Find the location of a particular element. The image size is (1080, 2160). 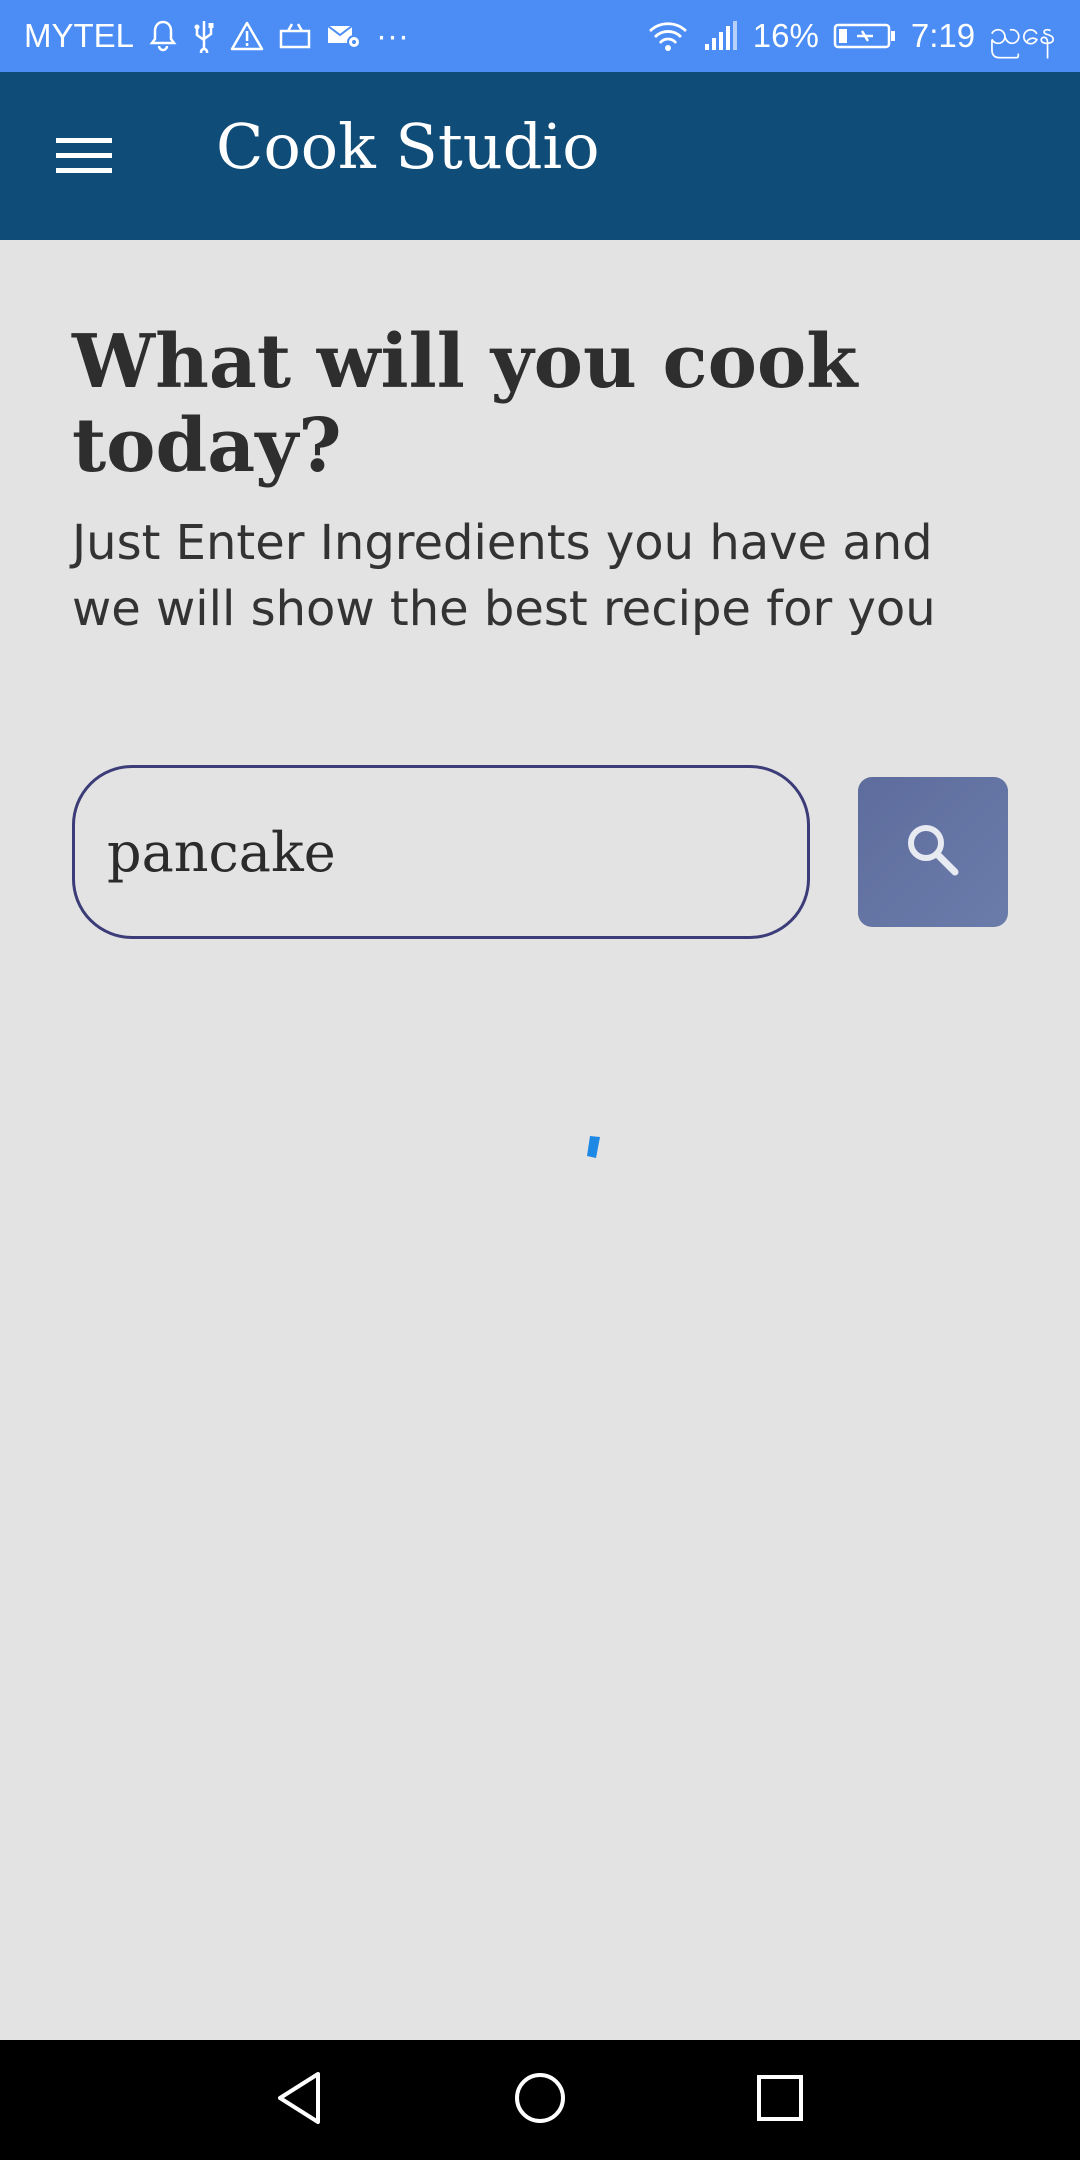

loading-spinner is located at coordinates (593, 1147).